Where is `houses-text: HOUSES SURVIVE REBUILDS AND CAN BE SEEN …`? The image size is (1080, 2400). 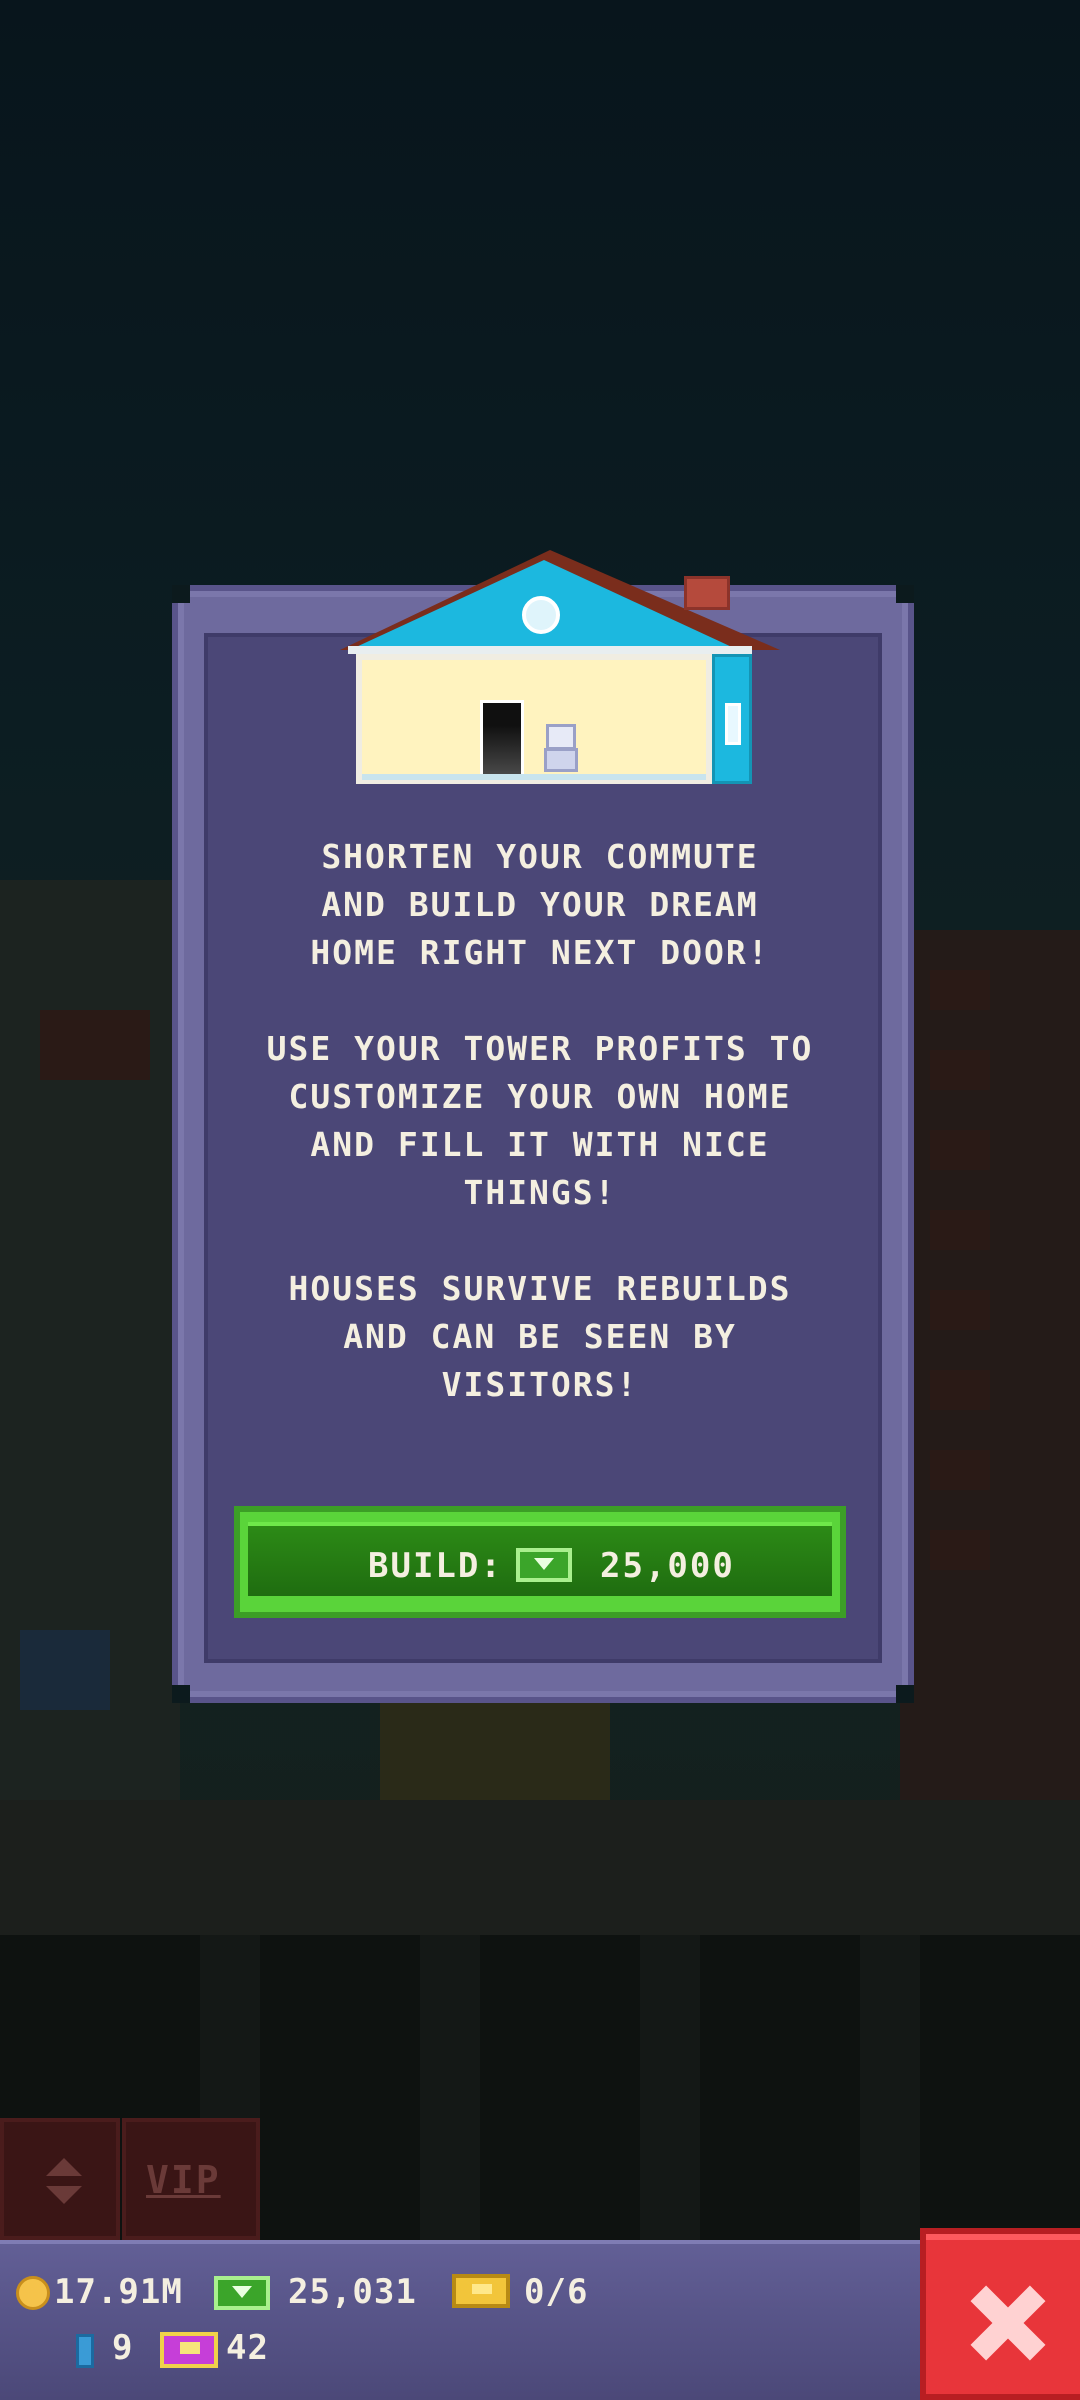 houses-text: HOUSES SURVIVE REBUILDS AND CAN BE SEEN … is located at coordinates (540, 1336).